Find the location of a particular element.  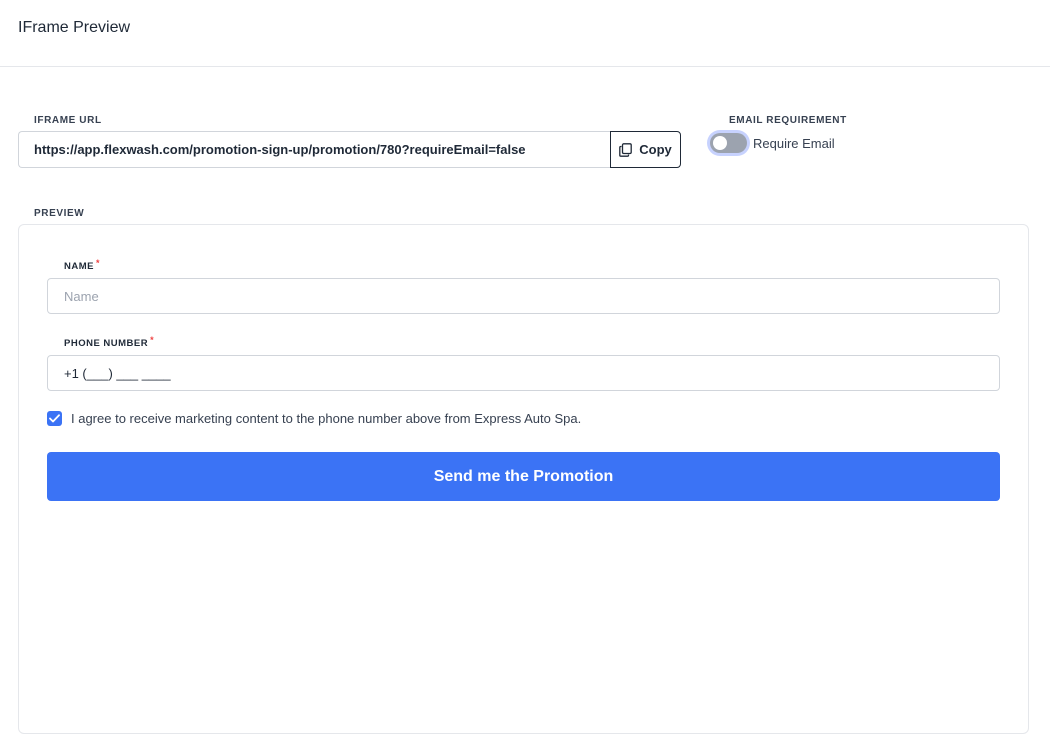

phone-required-mark: * is located at coordinates (152, 340).